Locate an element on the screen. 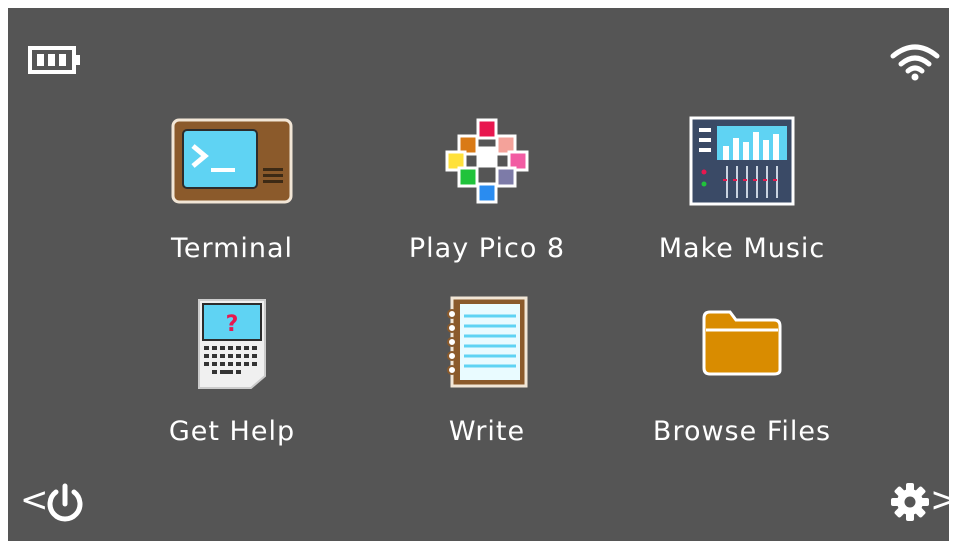  app-label: Browse Files is located at coordinates (742, 431).